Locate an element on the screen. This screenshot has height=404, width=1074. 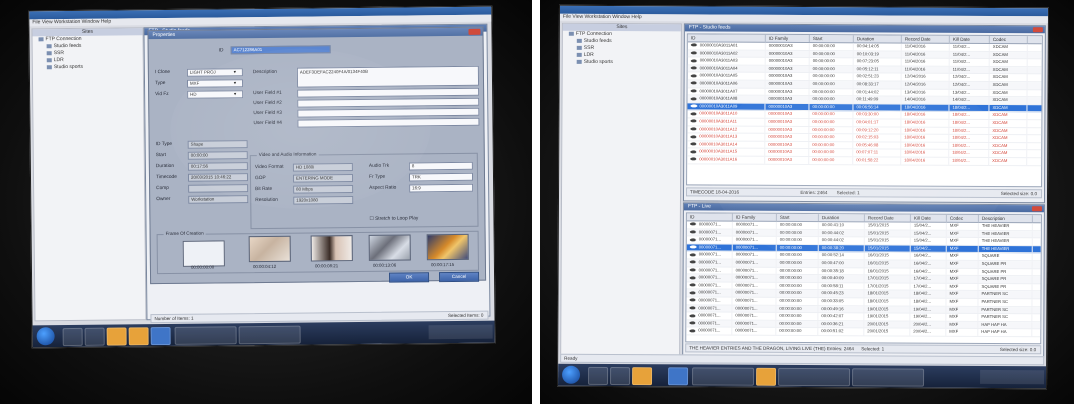
frame-caption: 00:00:13:06 is located at coordinates (384, 265).